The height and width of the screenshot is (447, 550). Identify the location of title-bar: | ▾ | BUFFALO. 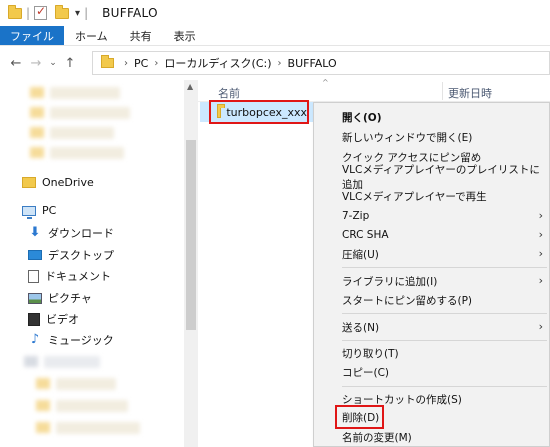
(275, 13).